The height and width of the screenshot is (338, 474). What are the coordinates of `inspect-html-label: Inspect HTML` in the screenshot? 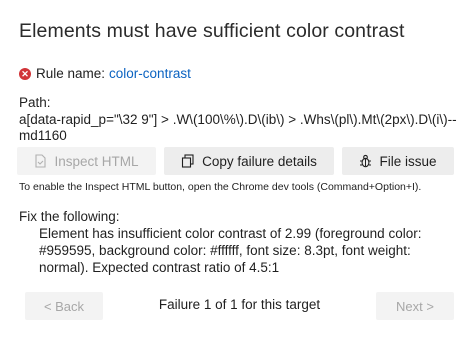 It's located at (96, 161).